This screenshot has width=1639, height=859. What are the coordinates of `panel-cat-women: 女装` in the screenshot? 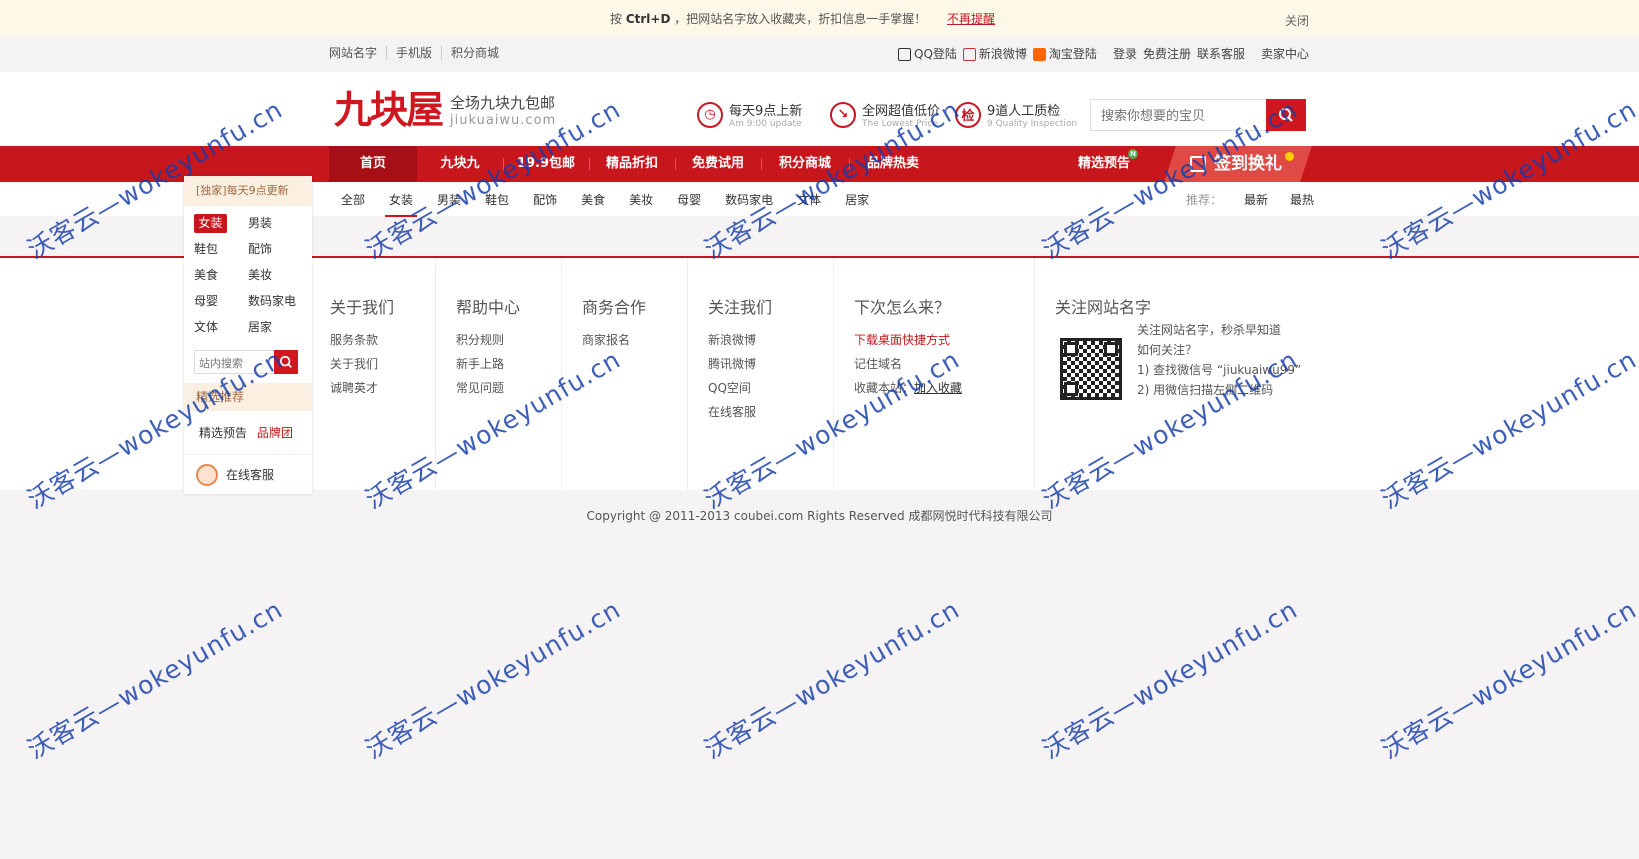 It's located at (210, 223).